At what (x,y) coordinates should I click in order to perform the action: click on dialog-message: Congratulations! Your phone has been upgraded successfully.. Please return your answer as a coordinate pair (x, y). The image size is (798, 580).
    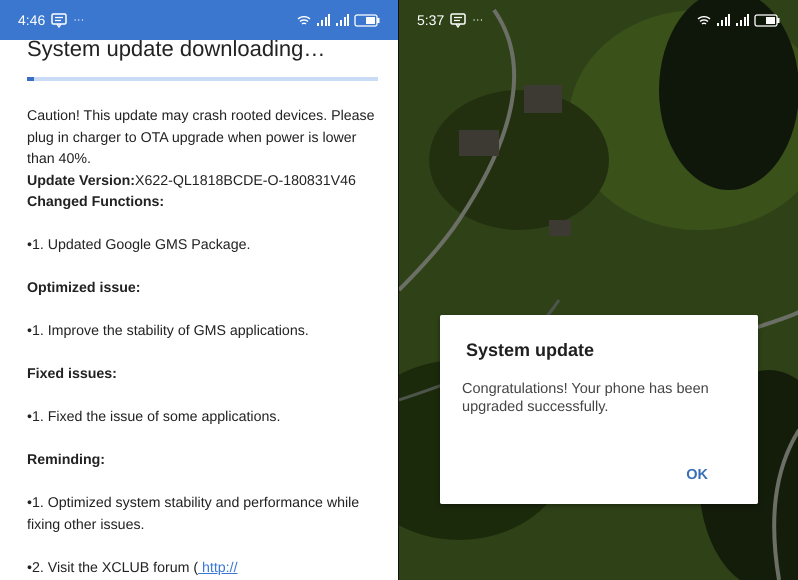
    Looking at the image, I should click on (586, 398).